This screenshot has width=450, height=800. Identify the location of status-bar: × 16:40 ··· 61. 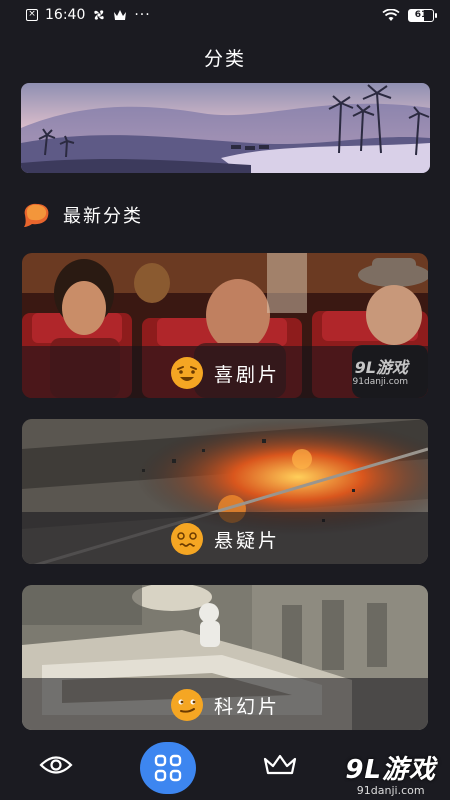
(225, 15).